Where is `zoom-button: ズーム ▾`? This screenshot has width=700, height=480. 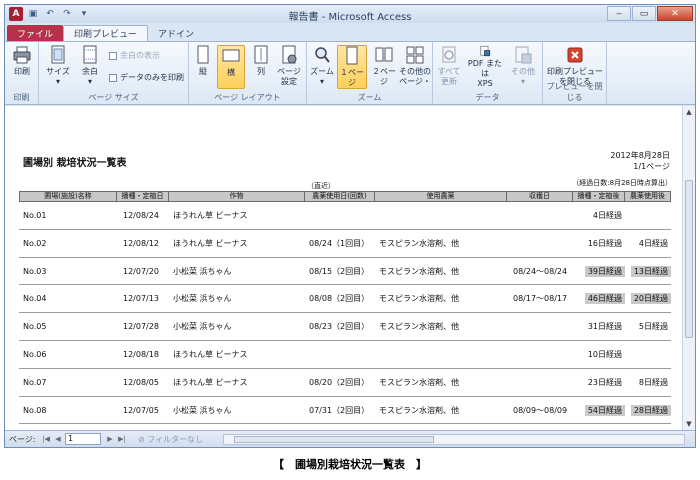 zoom-button: ズーム ▾ is located at coordinates (322, 67).